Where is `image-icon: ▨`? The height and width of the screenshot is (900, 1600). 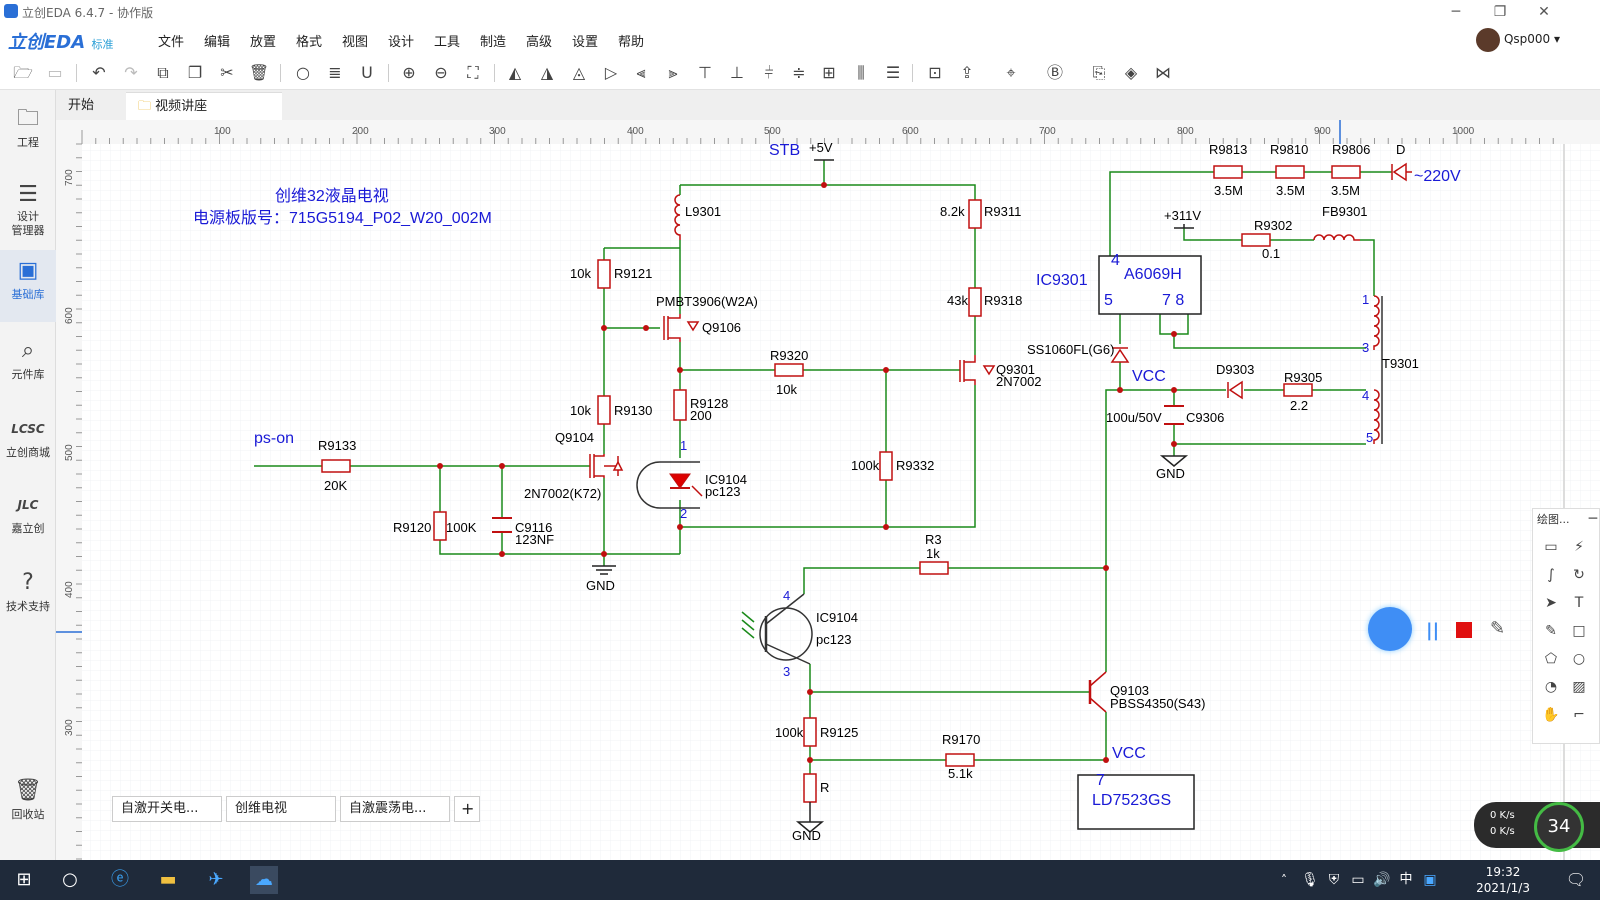 image-icon: ▨ is located at coordinates (1579, 687).